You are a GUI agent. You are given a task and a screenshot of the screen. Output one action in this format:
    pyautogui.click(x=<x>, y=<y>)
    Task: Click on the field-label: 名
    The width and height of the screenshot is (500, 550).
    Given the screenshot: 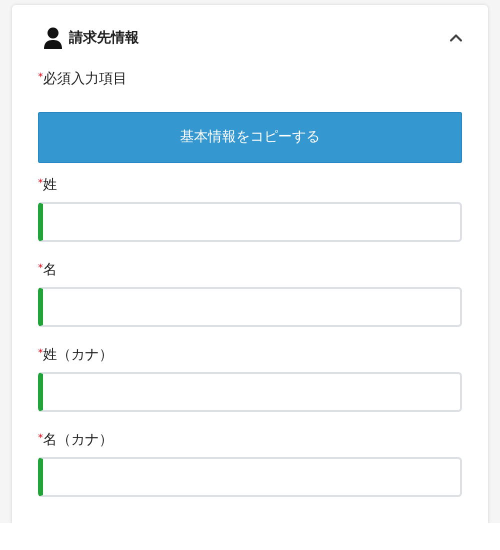 What is the action you would take?
    pyautogui.click(x=50, y=270)
    